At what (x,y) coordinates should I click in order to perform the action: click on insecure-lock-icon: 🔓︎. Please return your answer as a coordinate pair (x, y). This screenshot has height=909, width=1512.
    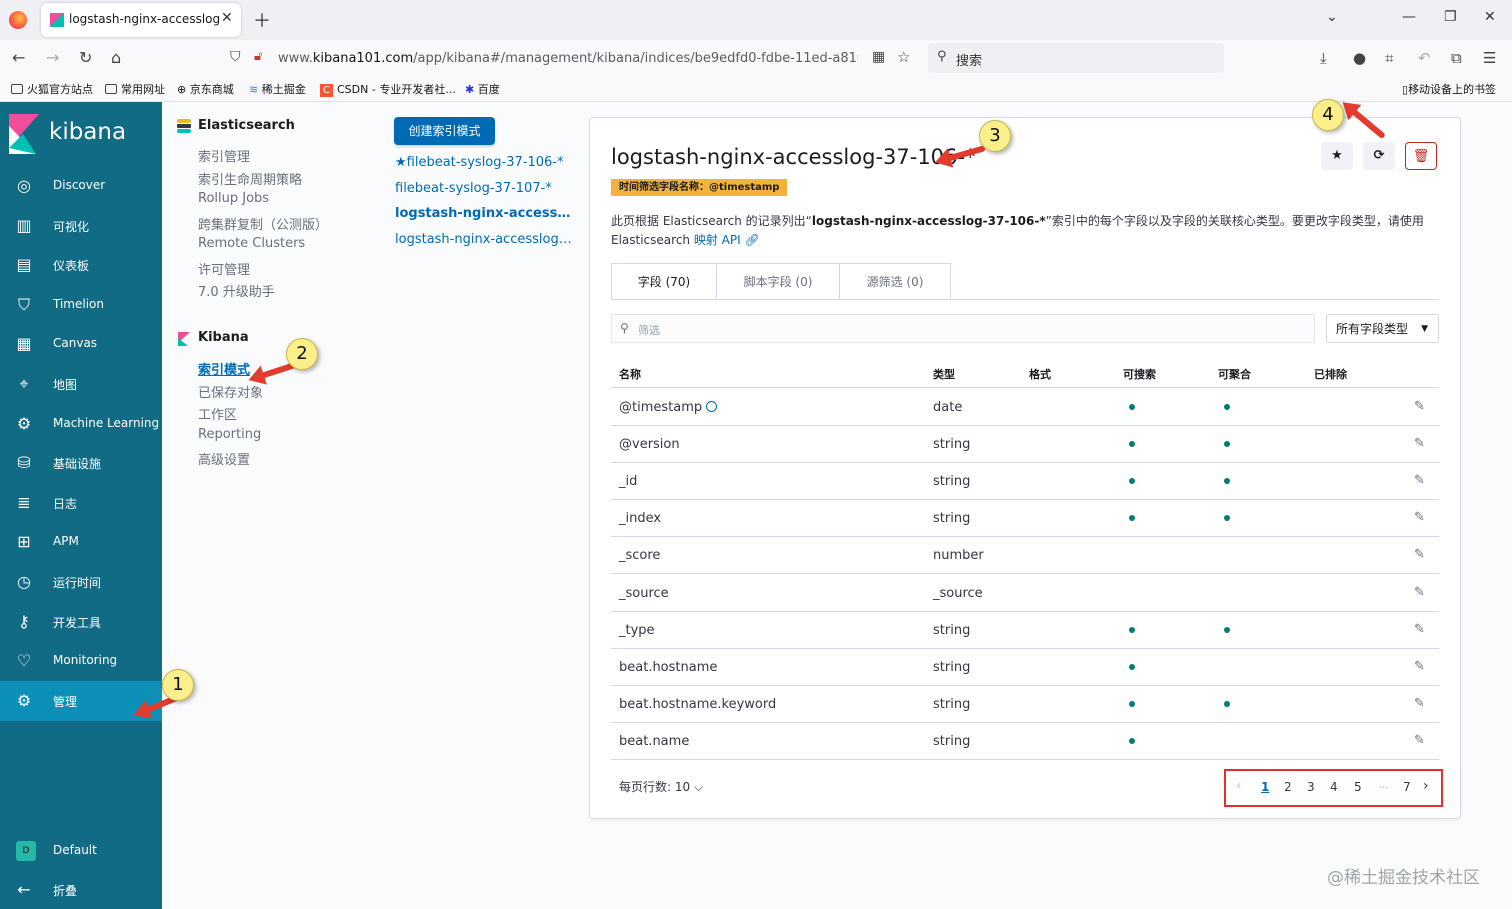
    Looking at the image, I should click on (258, 56).